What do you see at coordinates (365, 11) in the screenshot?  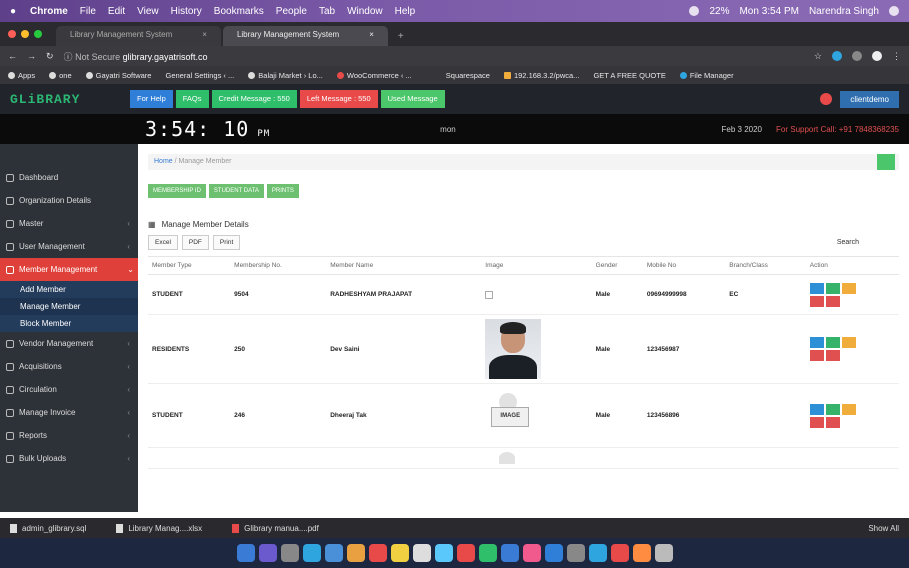 I see `menu-window: Window` at bounding box center [365, 11].